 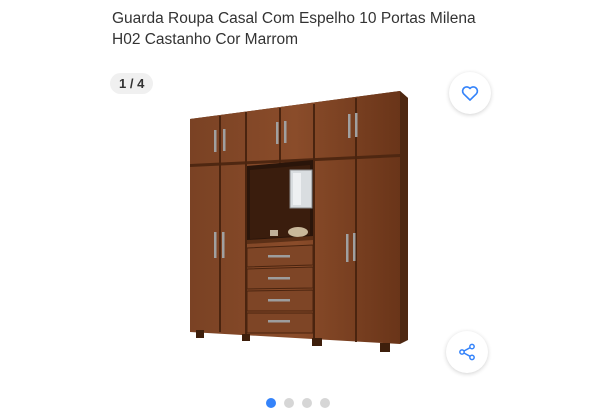 I want to click on image-counter: 1 / 4, so click(x=132, y=83).